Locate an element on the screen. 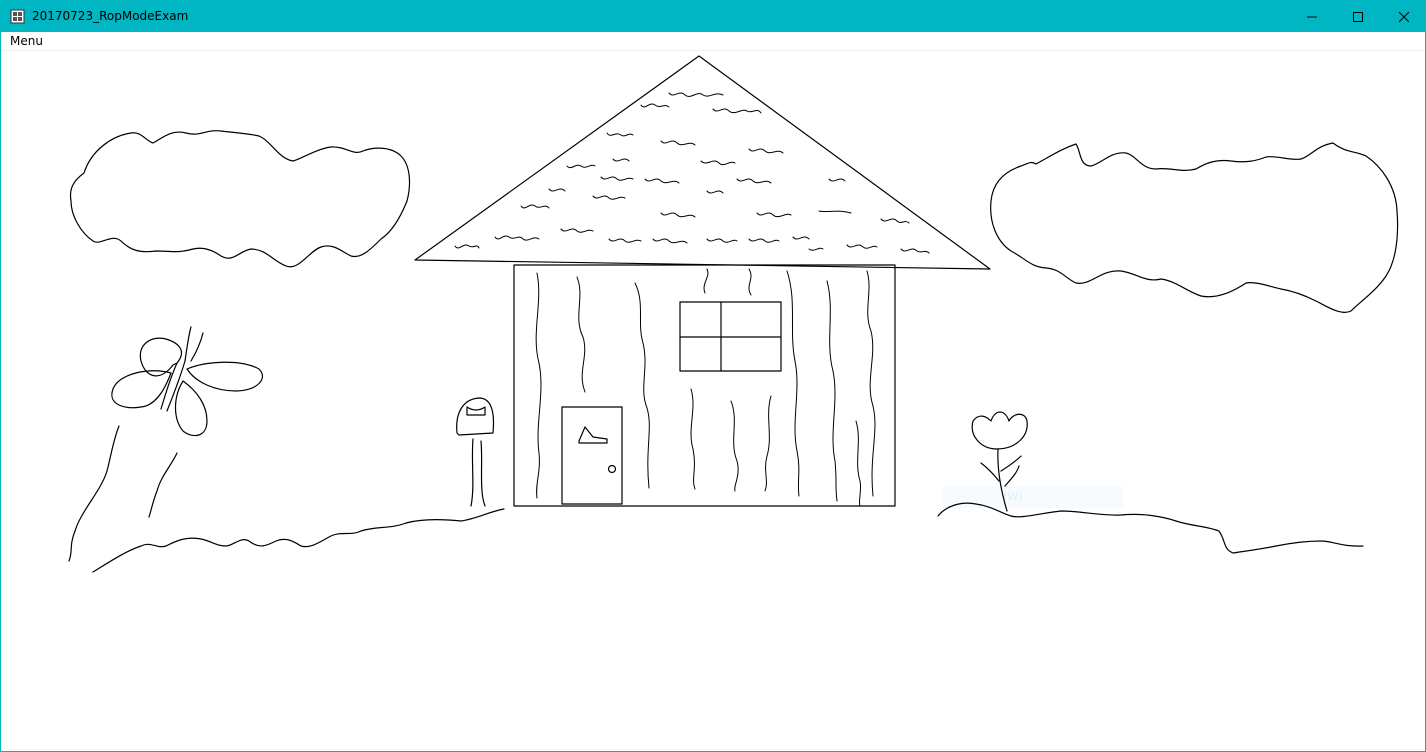 This screenshot has height=752, width=1426. maximize-button is located at coordinates (1358, 16).